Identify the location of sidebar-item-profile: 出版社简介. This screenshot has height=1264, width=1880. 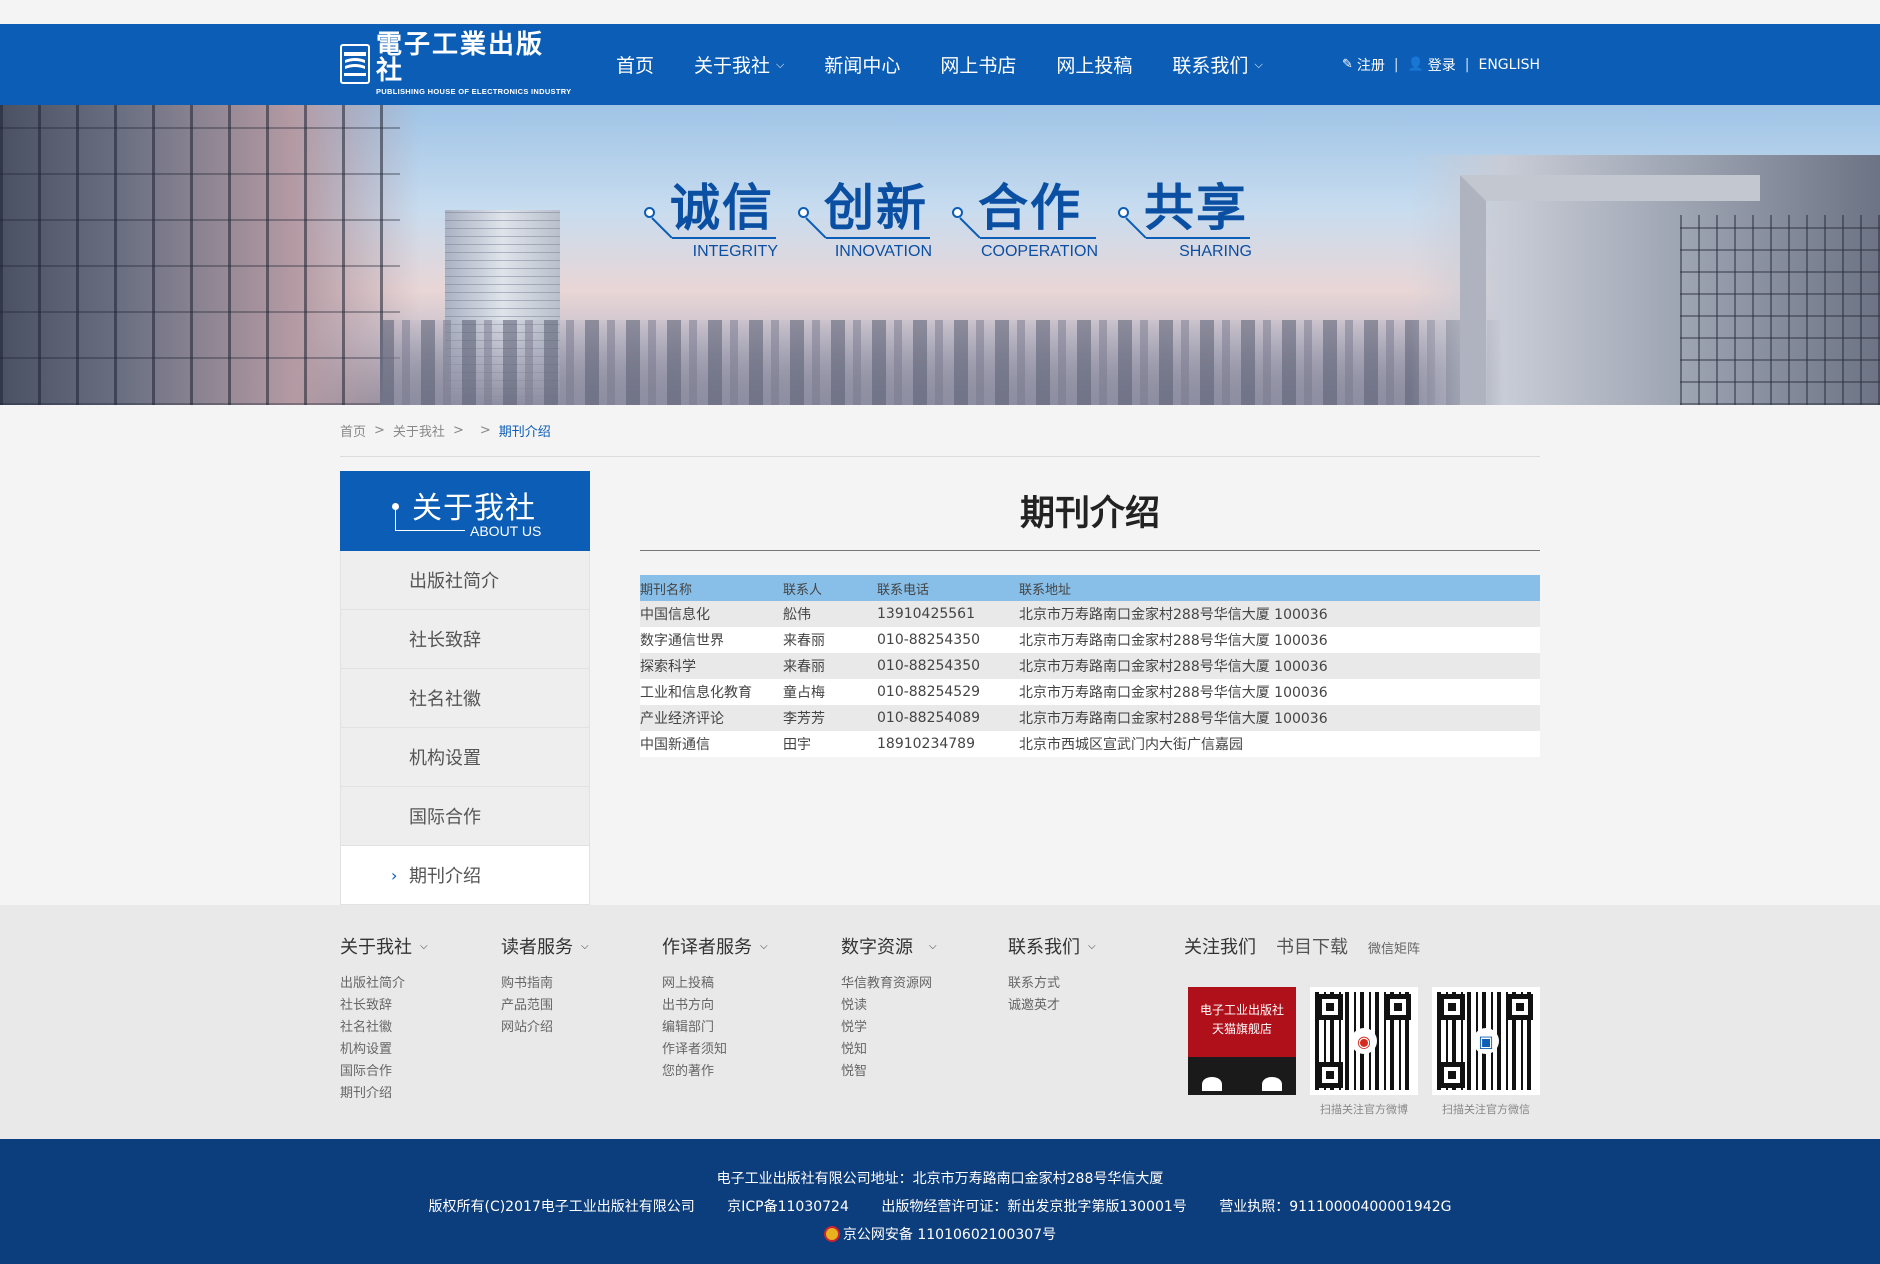
(465, 580).